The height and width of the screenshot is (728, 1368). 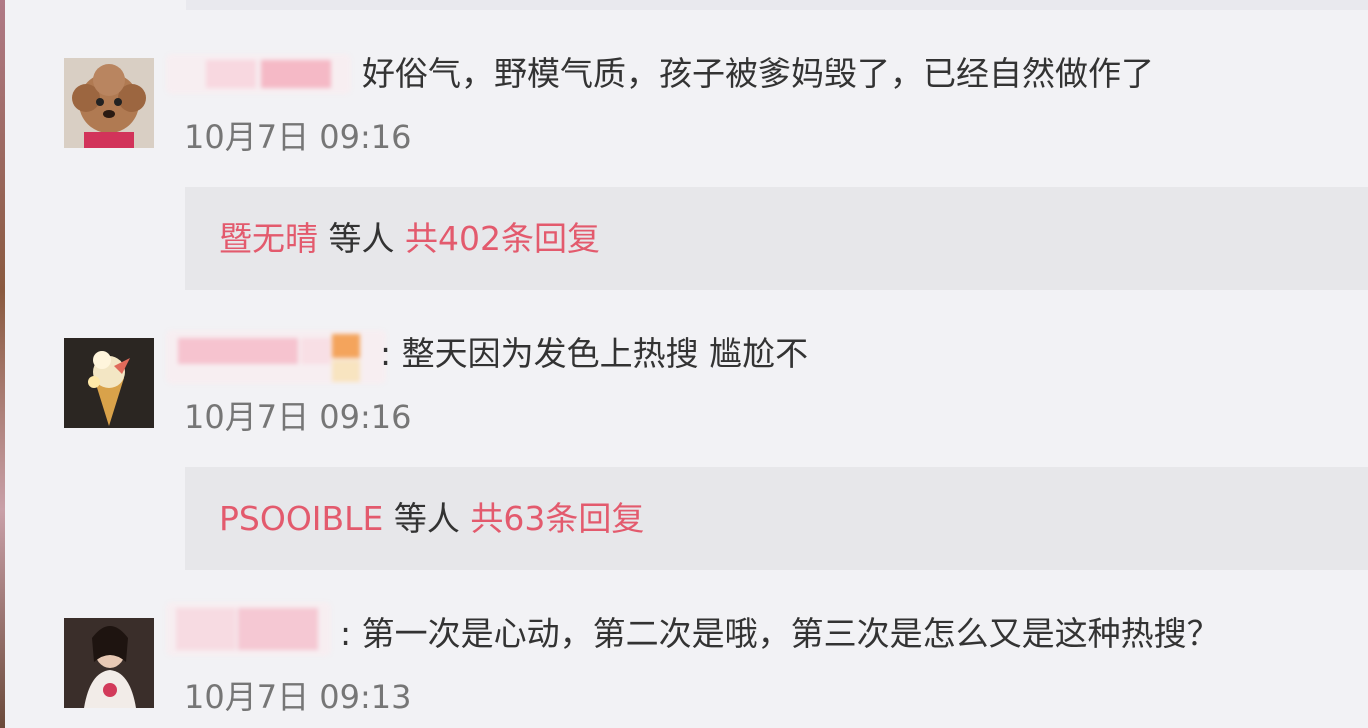 I want to click on comment-timestamp: 10月7日 09:13, so click(x=298, y=697).